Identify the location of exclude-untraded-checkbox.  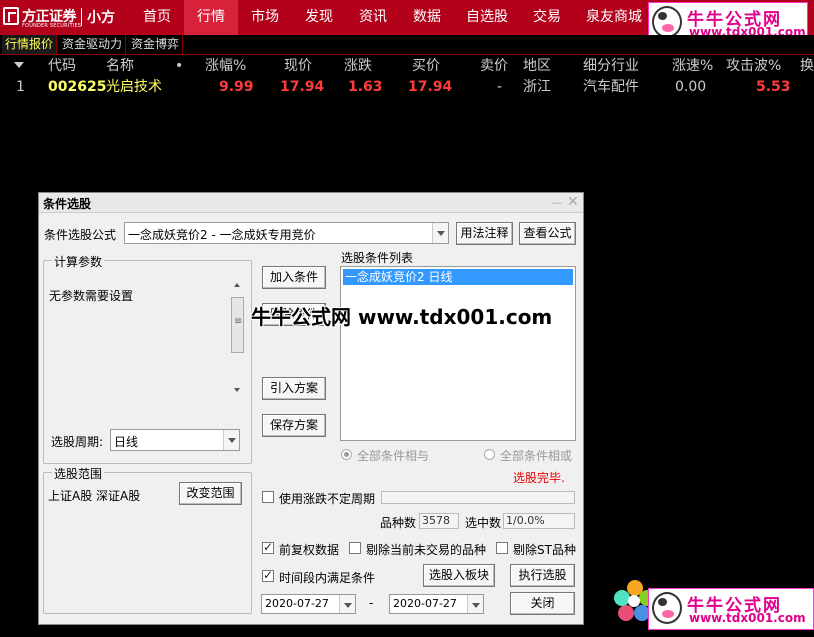
(355, 548).